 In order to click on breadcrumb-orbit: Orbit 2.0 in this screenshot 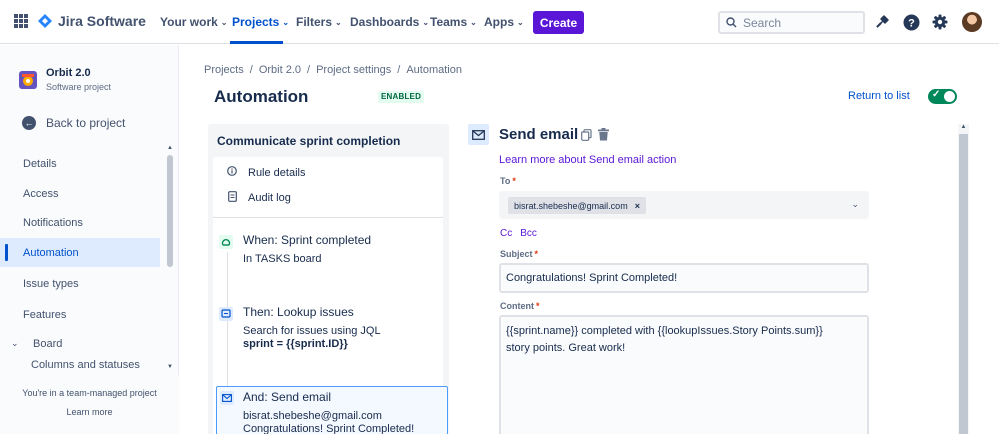, I will do `click(280, 70)`.